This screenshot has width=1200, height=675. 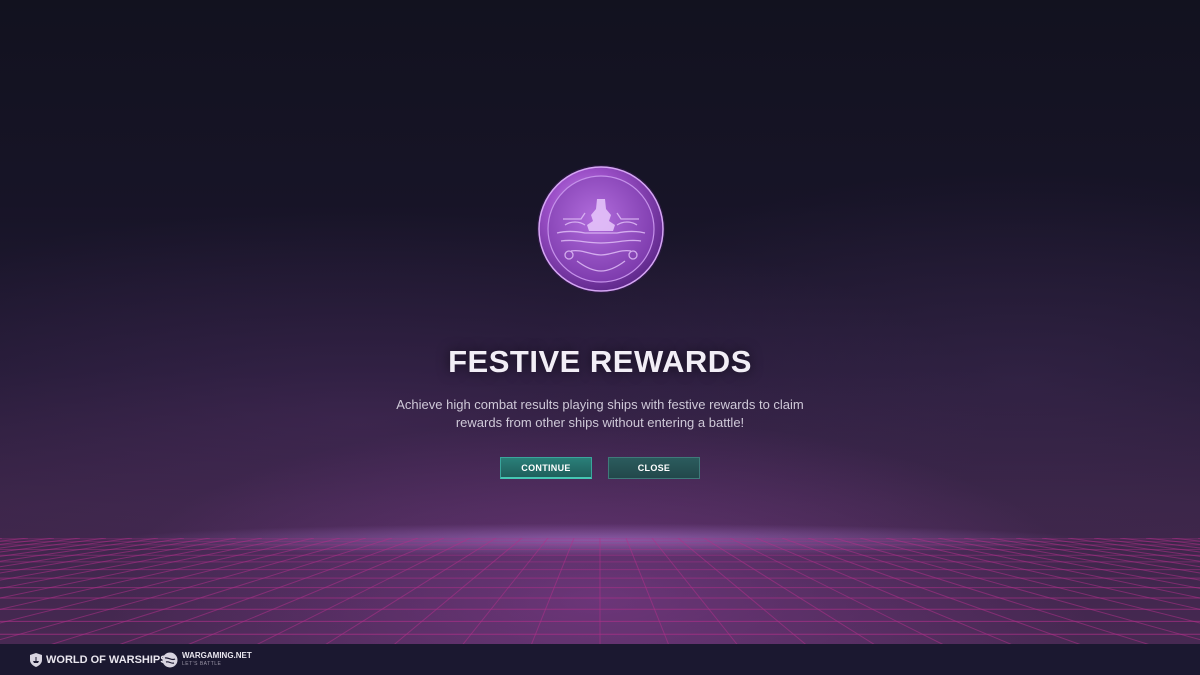 What do you see at coordinates (601, 229) in the screenshot?
I see `festive-reward-coin-icon` at bounding box center [601, 229].